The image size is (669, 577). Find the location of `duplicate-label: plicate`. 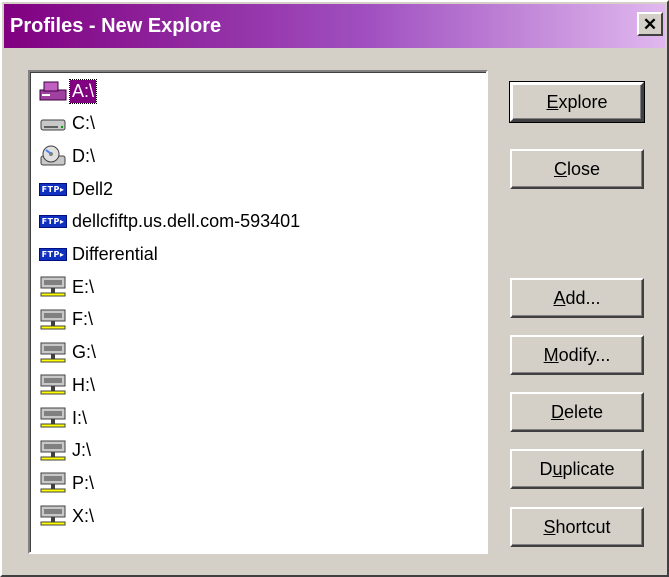

duplicate-label: plicate is located at coordinates (588, 468).